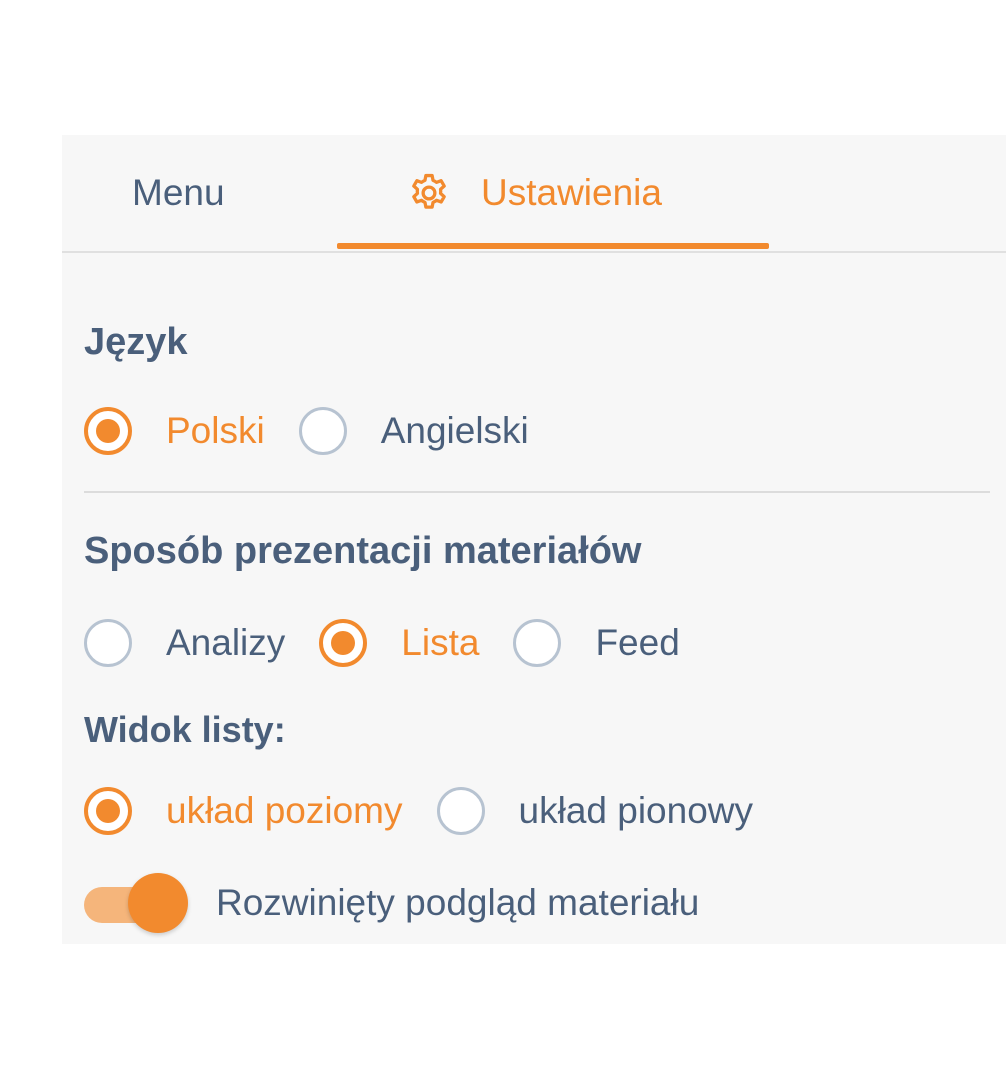  I want to click on active-tab-indicator, so click(553, 246).